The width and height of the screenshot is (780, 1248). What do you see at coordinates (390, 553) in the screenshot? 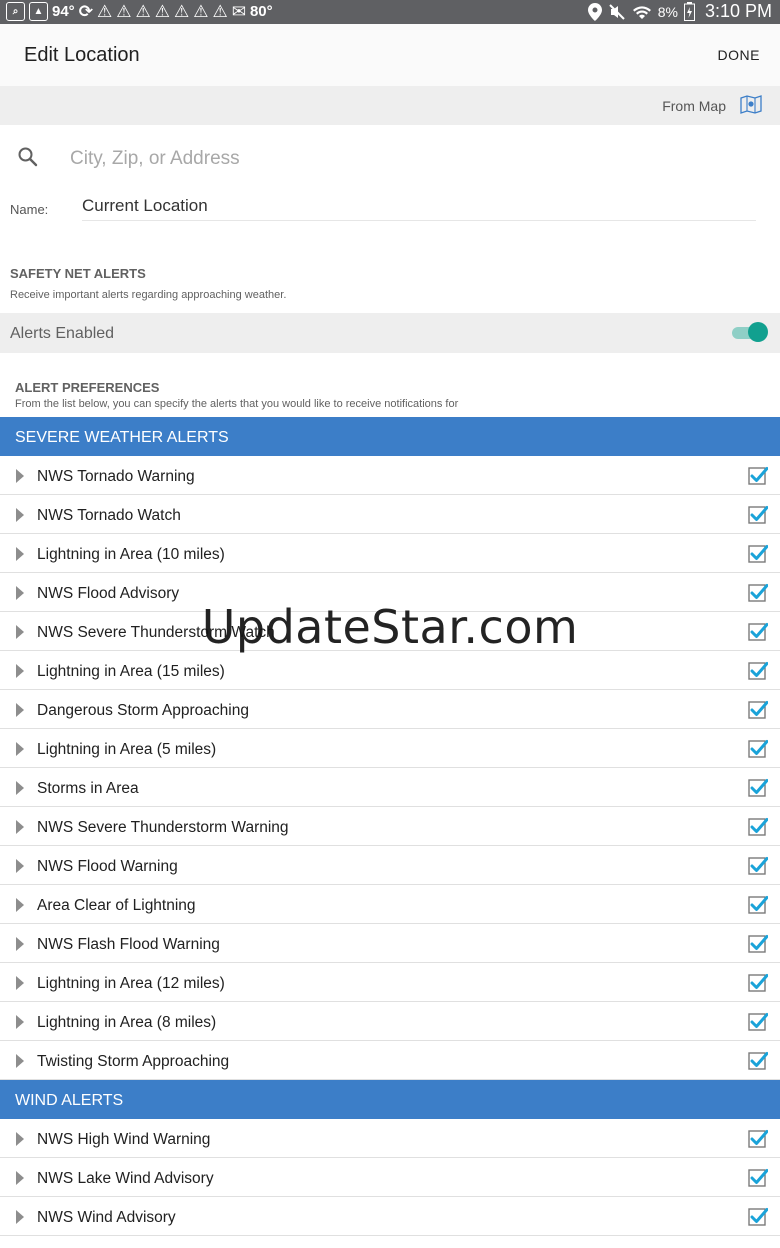
I see `alert-row: Lightning in Area (10 miles)` at bounding box center [390, 553].